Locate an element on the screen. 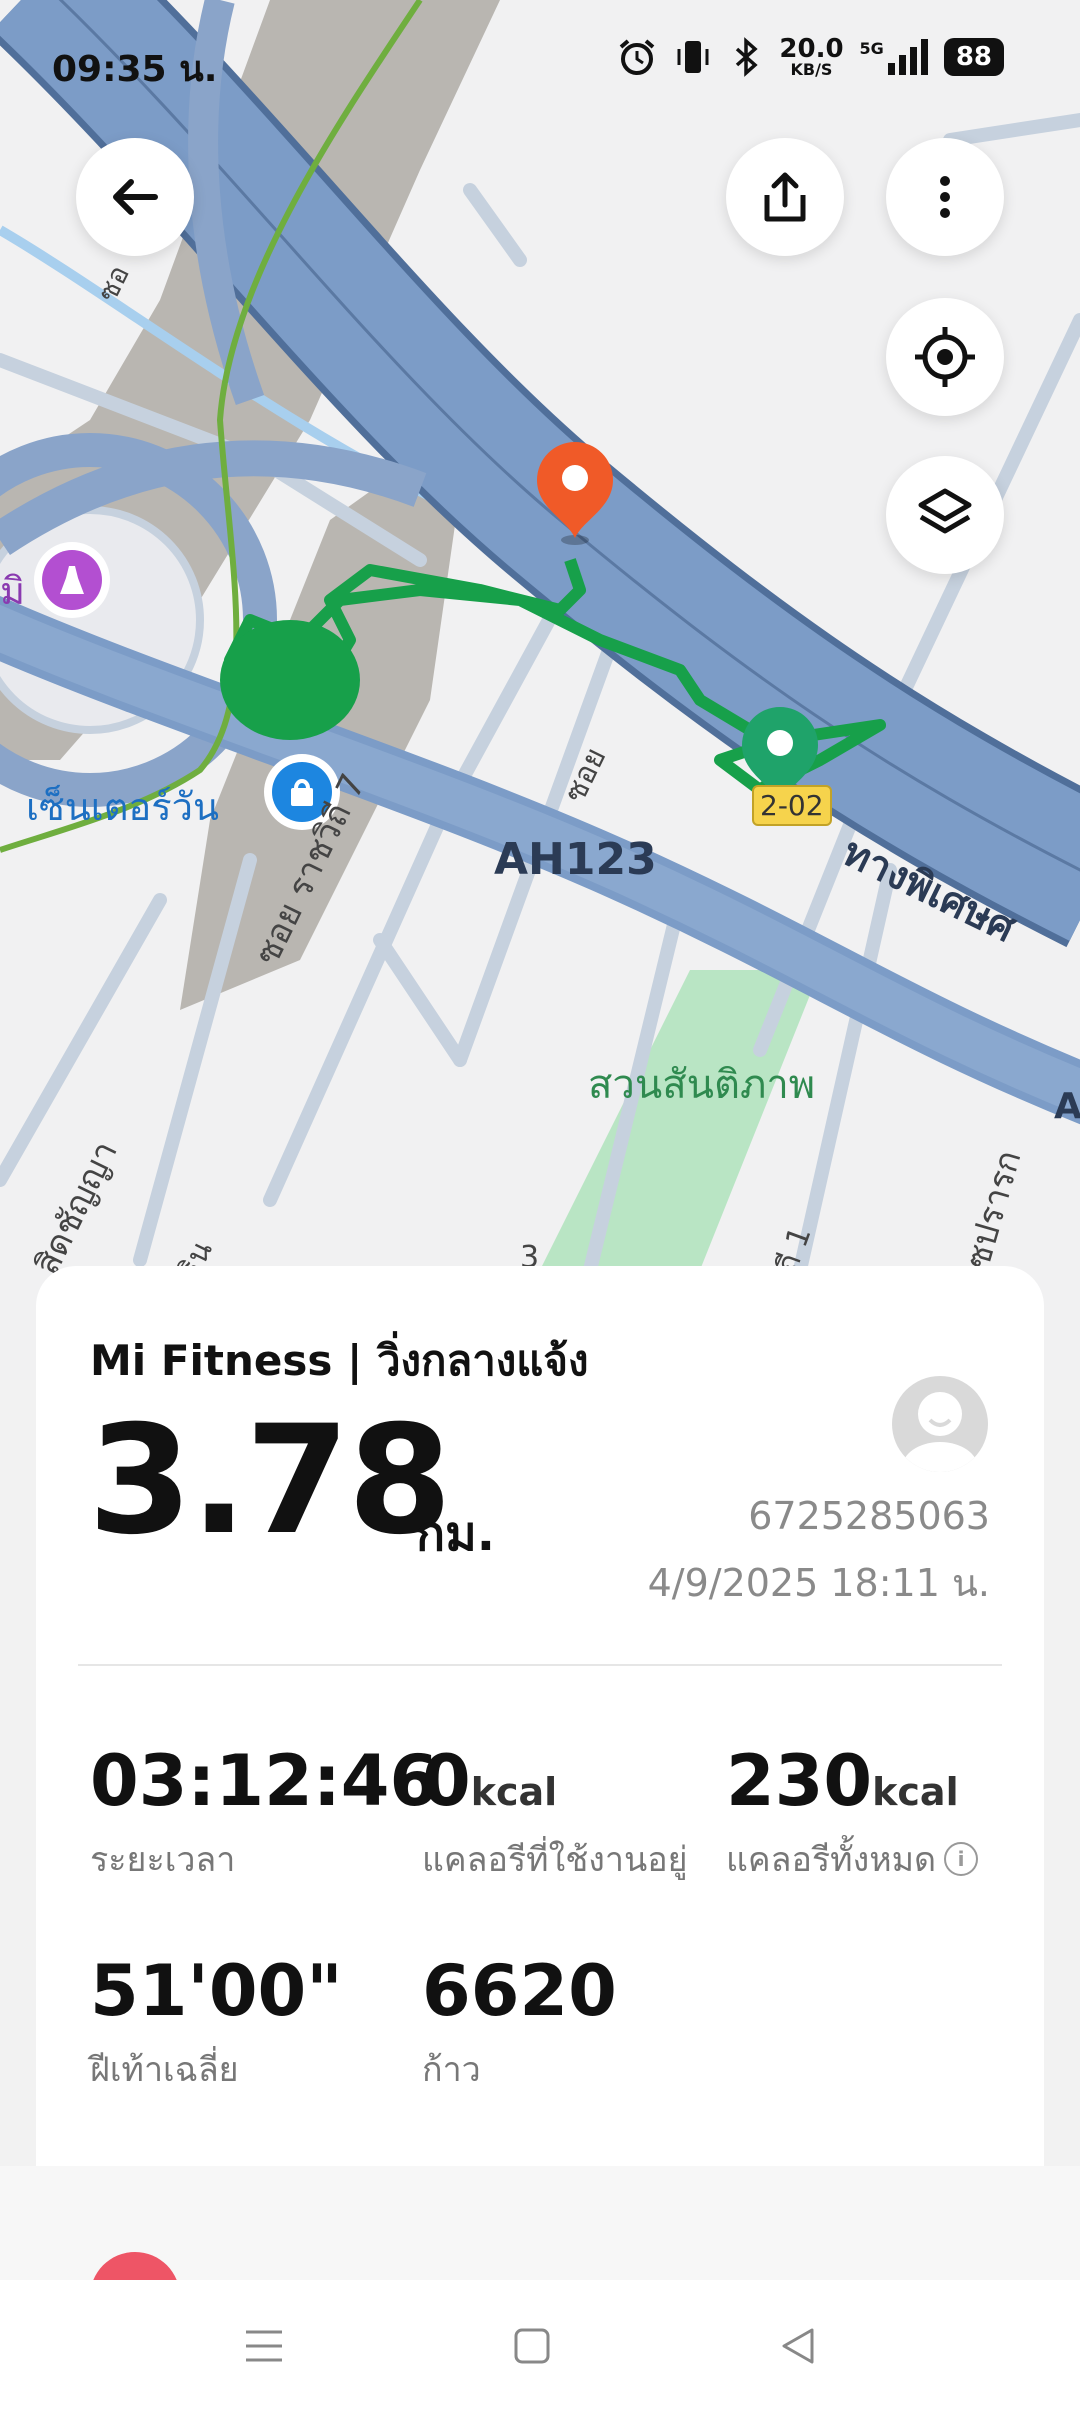  stat-pace: 51'00" ฝีเท้าเฉลี่ย is located at coordinates (216, 2026).